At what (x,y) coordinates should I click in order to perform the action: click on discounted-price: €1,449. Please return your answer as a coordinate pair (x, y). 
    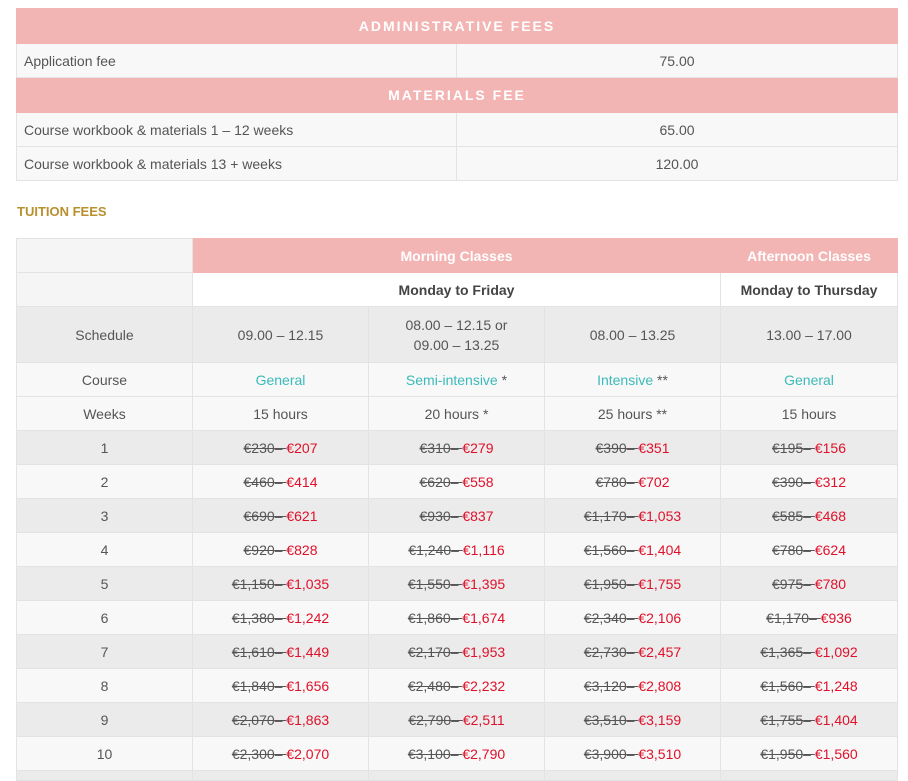
    Looking at the image, I should click on (308, 651).